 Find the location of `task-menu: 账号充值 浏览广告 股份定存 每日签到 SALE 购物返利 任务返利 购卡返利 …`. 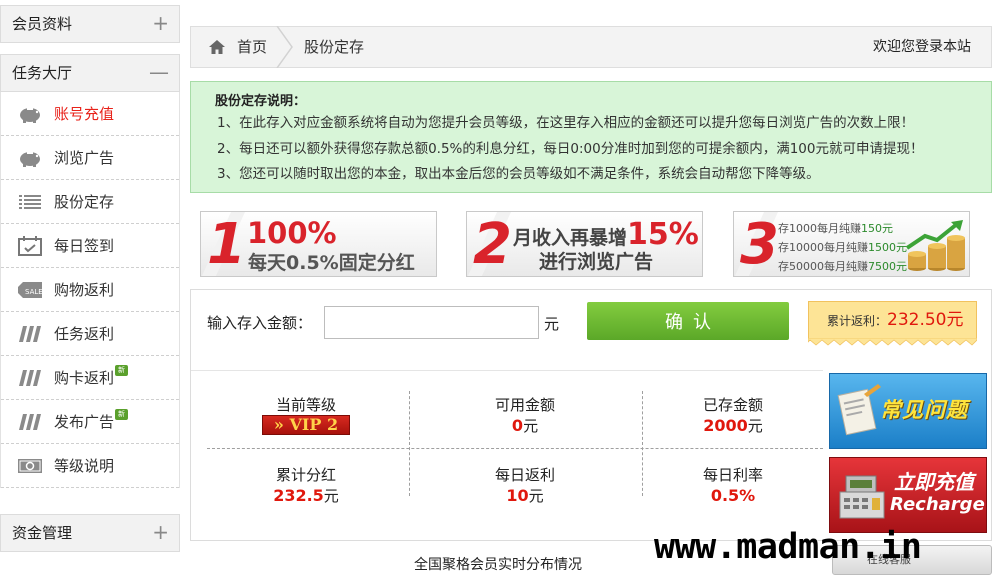

task-menu: 账号充值 浏览广告 股份定存 每日签到 SALE 购物返利 任务返利 购卡返利 … is located at coordinates (90, 290).